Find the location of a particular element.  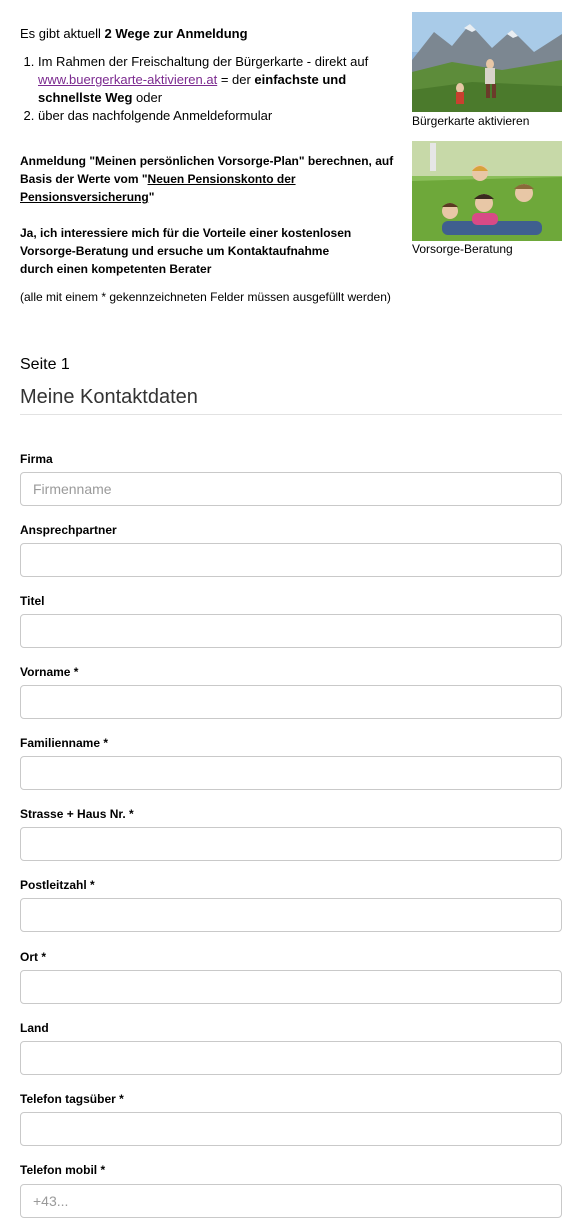

label-firma: Firma is located at coordinates (36, 459).